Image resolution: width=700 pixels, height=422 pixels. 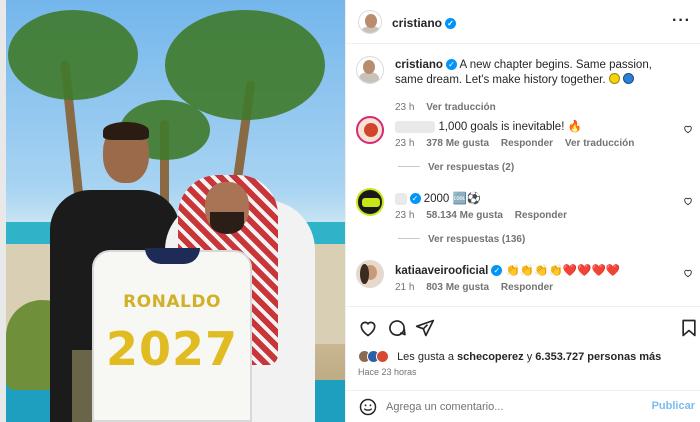 I want to click on comment-body: xxxxxxx 1,000 goals is inevitable! 🔥, so click(x=537, y=127).